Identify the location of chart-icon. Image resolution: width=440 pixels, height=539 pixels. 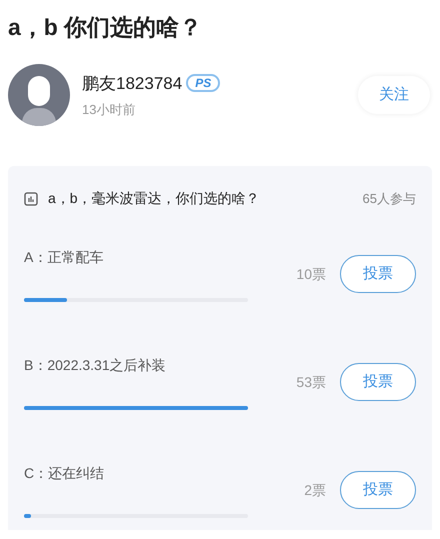
(31, 199).